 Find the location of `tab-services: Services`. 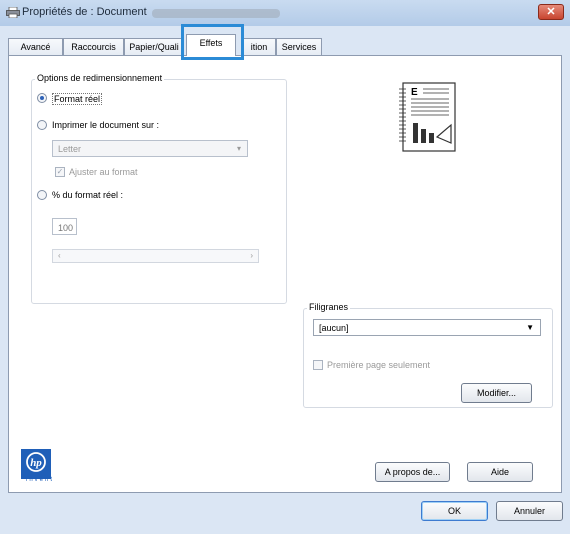

tab-services: Services is located at coordinates (299, 46).